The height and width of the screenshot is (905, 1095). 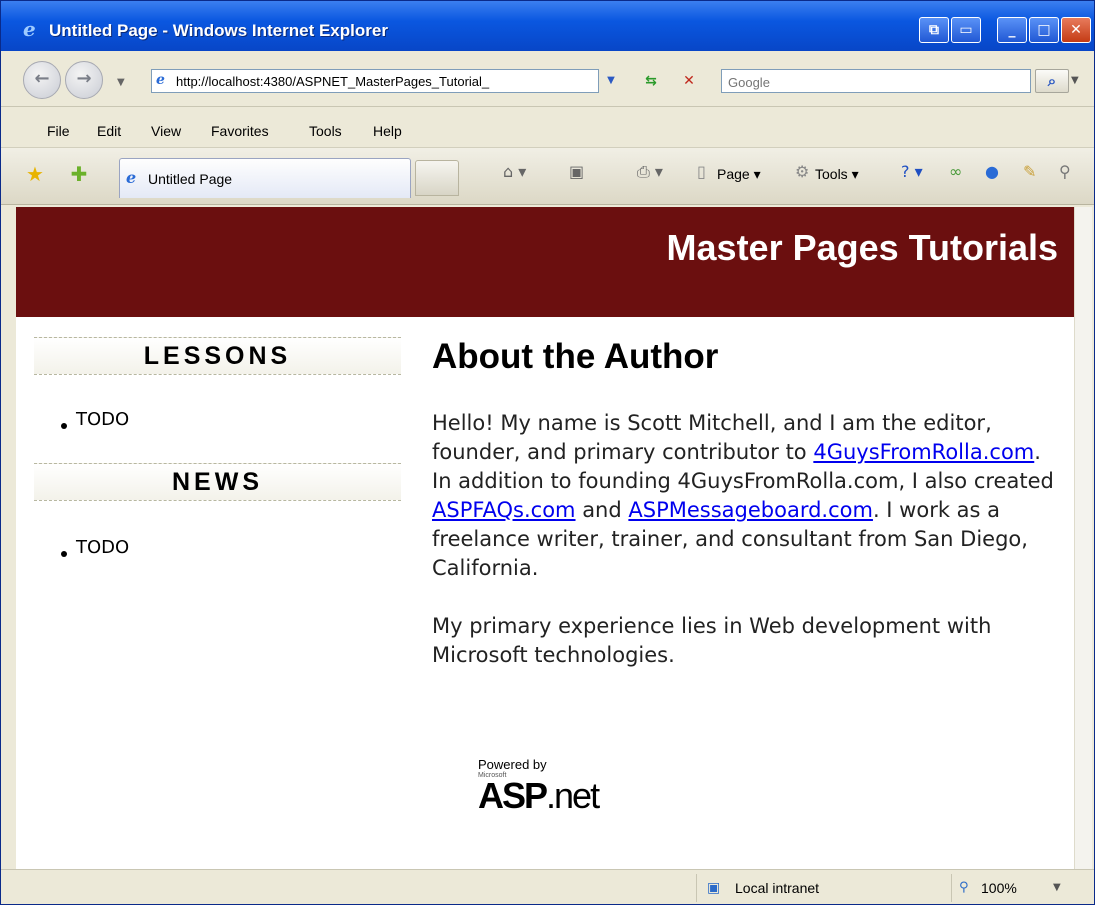 I want to click on add-favorite-icon: ✚, so click(x=79, y=174).